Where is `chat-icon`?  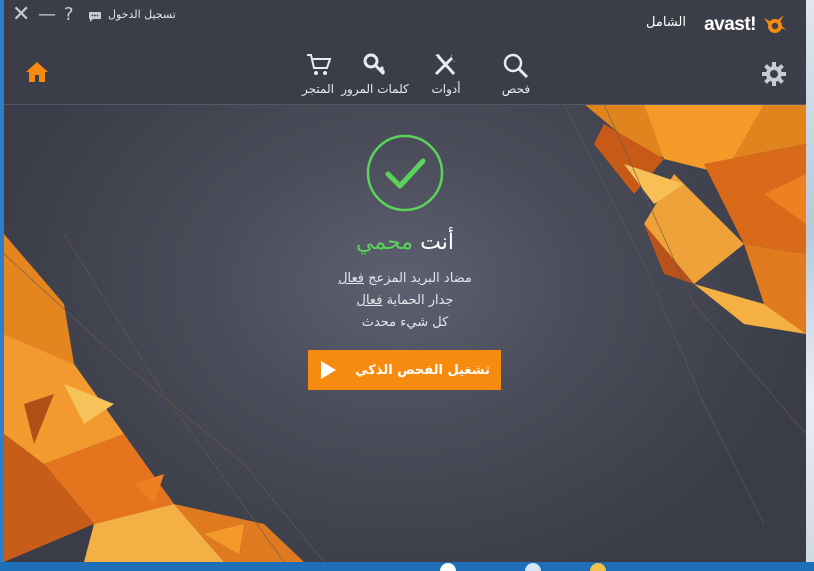 chat-icon is located at coordinates (95, 18).